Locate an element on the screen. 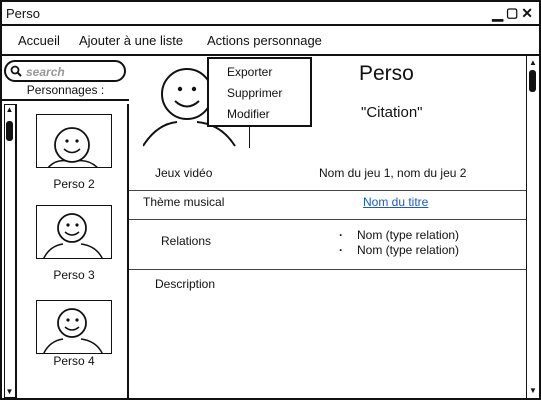 This screenshot has height=400, width=541. list-header: Personnages : is located at coordinates (65, 90).